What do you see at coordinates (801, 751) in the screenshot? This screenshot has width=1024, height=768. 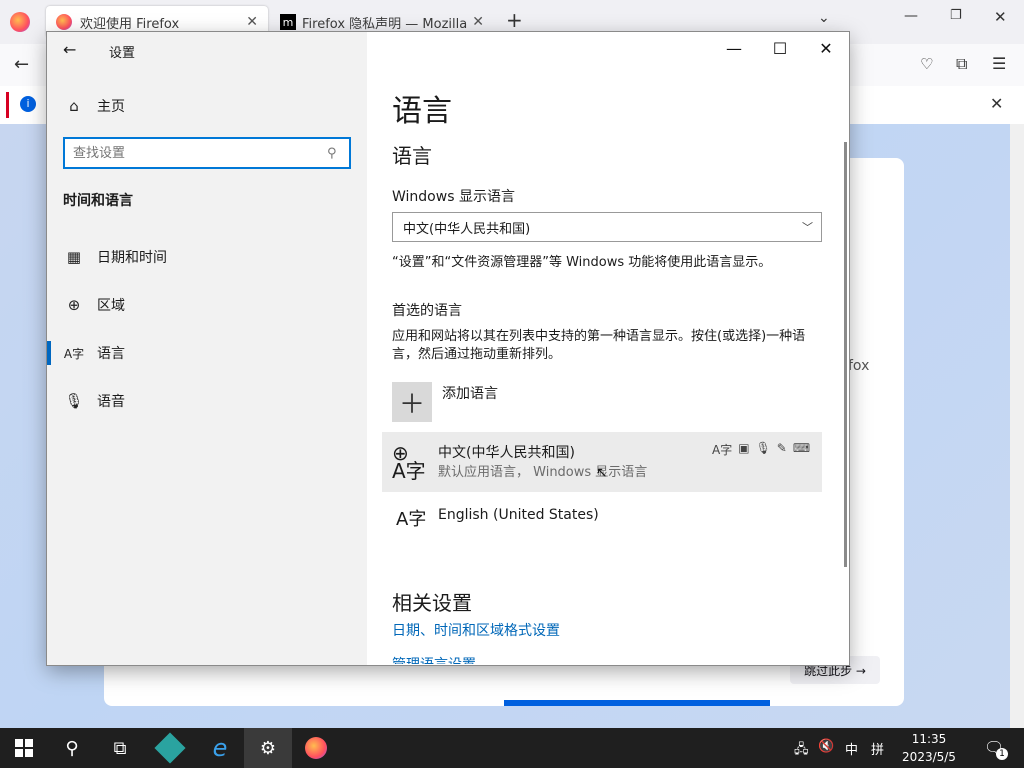 I see `network-icon: 🖧` at bounding box center [801, 751].